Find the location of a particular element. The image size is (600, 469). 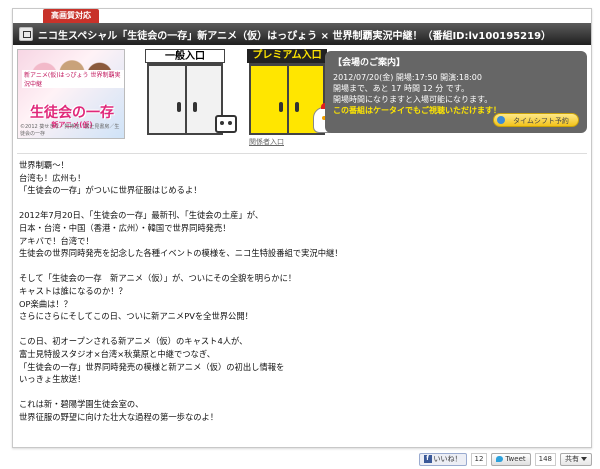

description-line: 台湾も！広州も！ is located at coordinates (52, 177).